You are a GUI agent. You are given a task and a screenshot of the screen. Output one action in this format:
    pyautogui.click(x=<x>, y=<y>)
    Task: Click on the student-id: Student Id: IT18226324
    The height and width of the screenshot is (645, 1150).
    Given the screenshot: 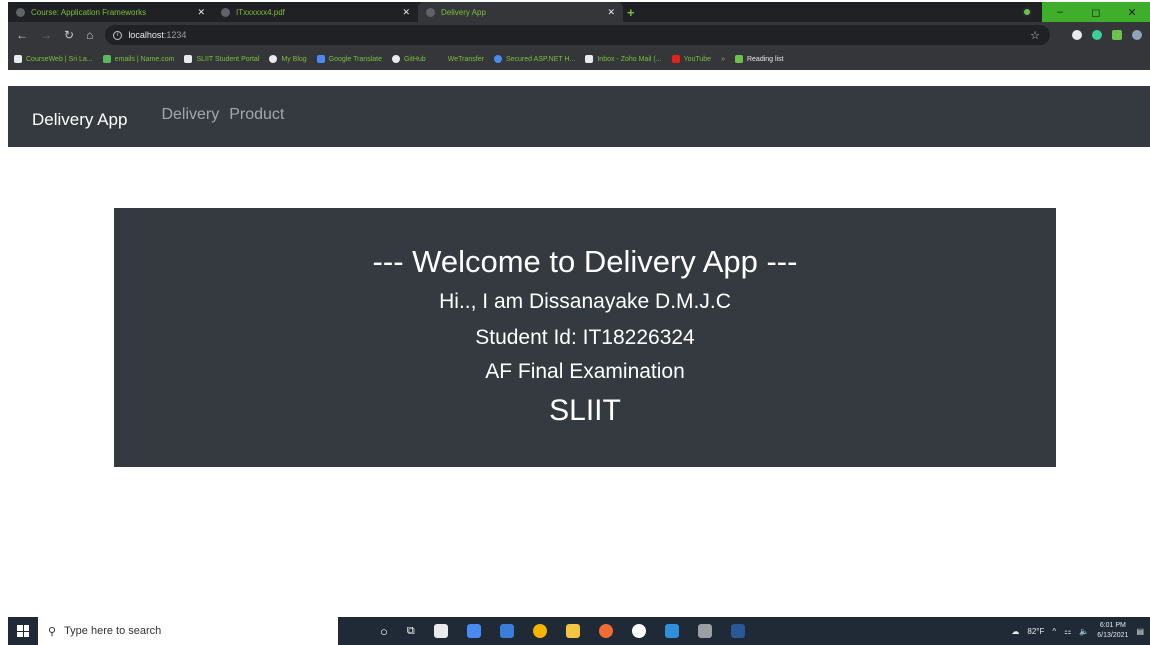 What is the action you would take?
    pyautogui.click(x=585, y=337)
    